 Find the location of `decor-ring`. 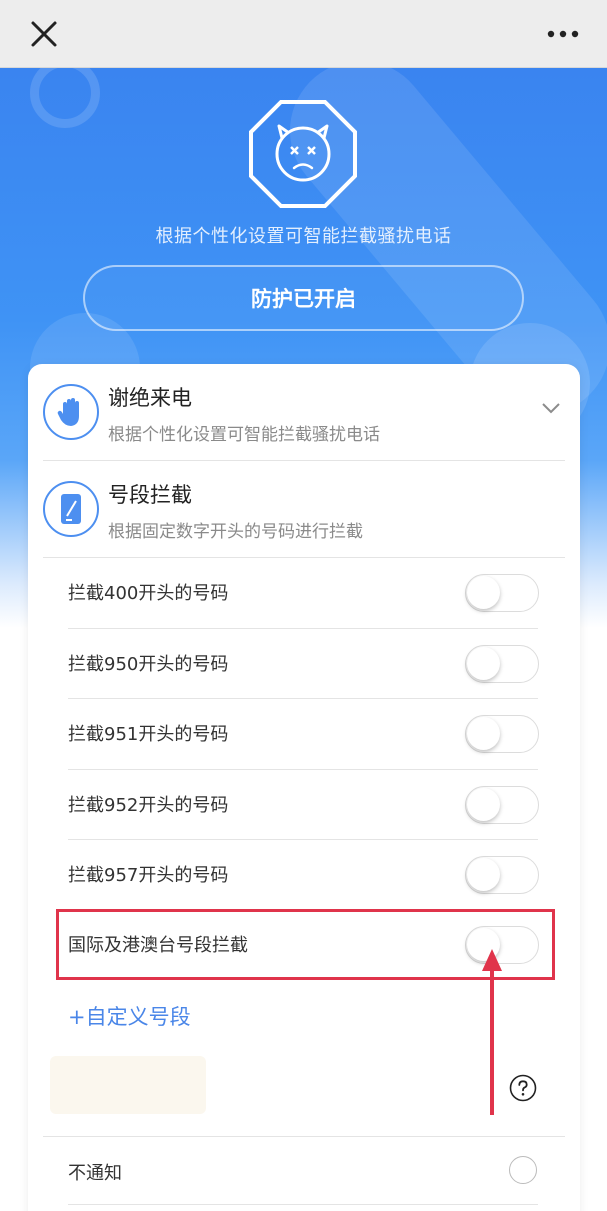

decor-ring is located at coordinates (65, 98).